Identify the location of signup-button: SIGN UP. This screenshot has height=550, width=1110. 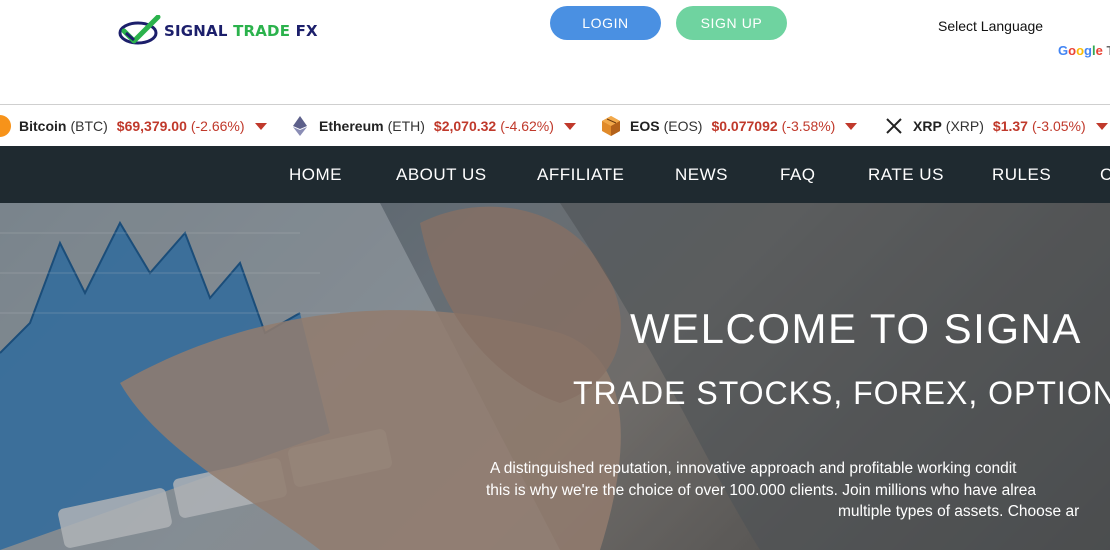
(731, 23).